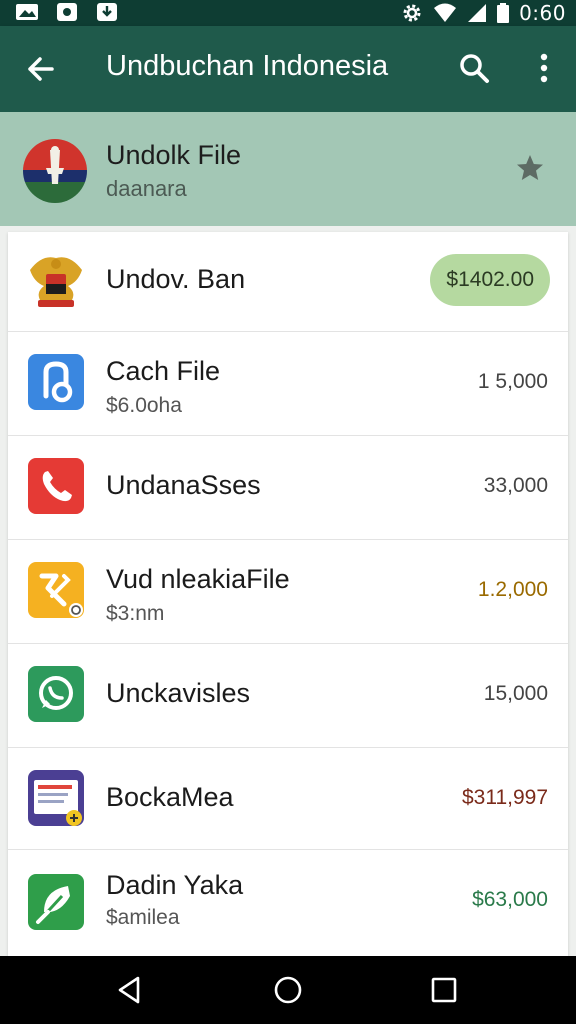  I want to click on list-item-price: 15,000, so click(515, 693).